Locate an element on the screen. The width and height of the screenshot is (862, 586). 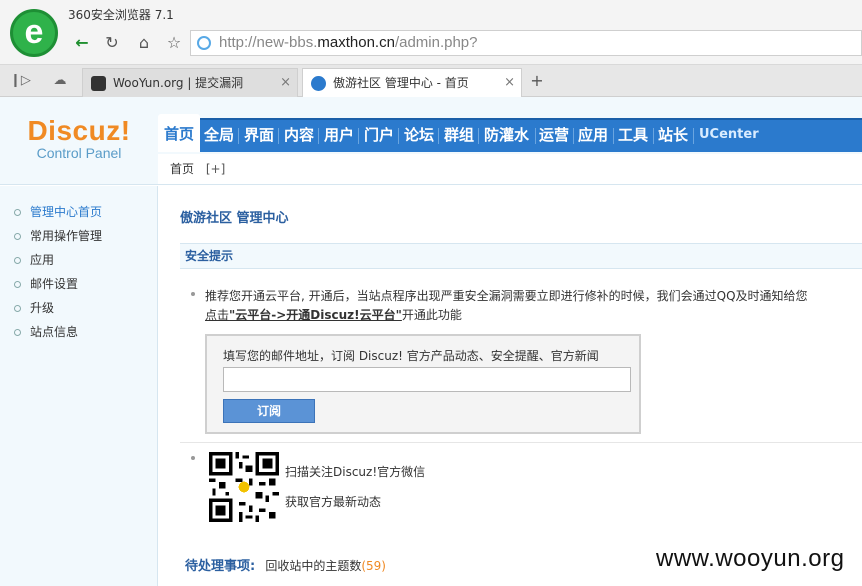
new-tab-button: + is located at coordinates (537, 81).